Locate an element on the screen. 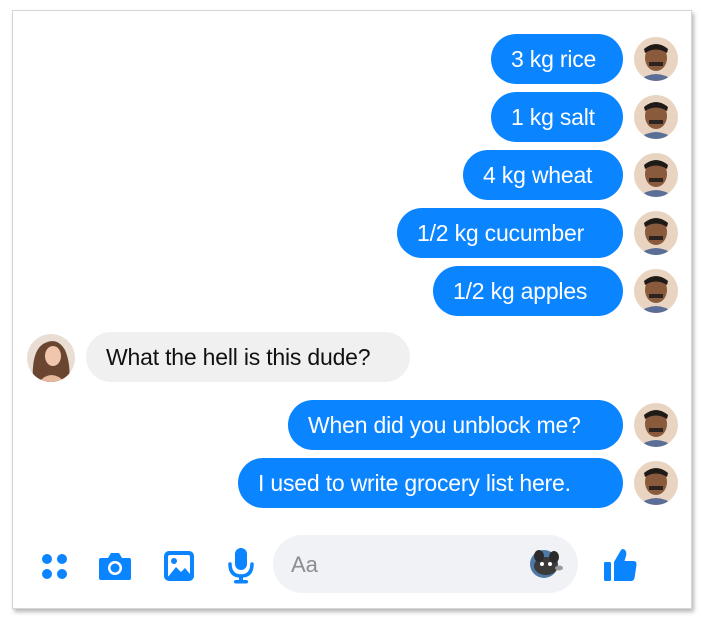  apps-icon is located at coordinates (55, 567).